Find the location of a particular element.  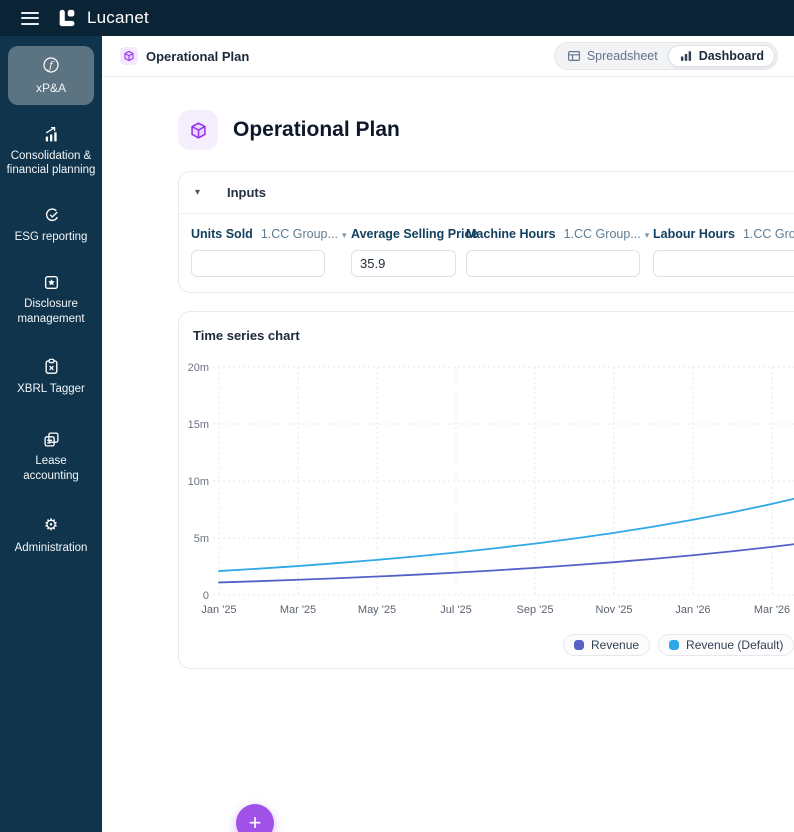

units-sold-input is located at coordinates (258, 263).